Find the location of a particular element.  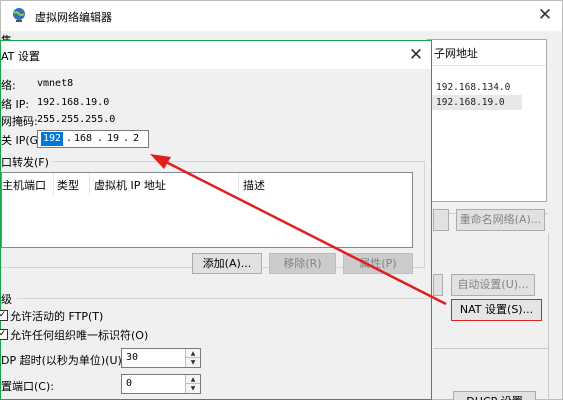

gateway-octet-4: 2 is located at coordinates (136, 139).